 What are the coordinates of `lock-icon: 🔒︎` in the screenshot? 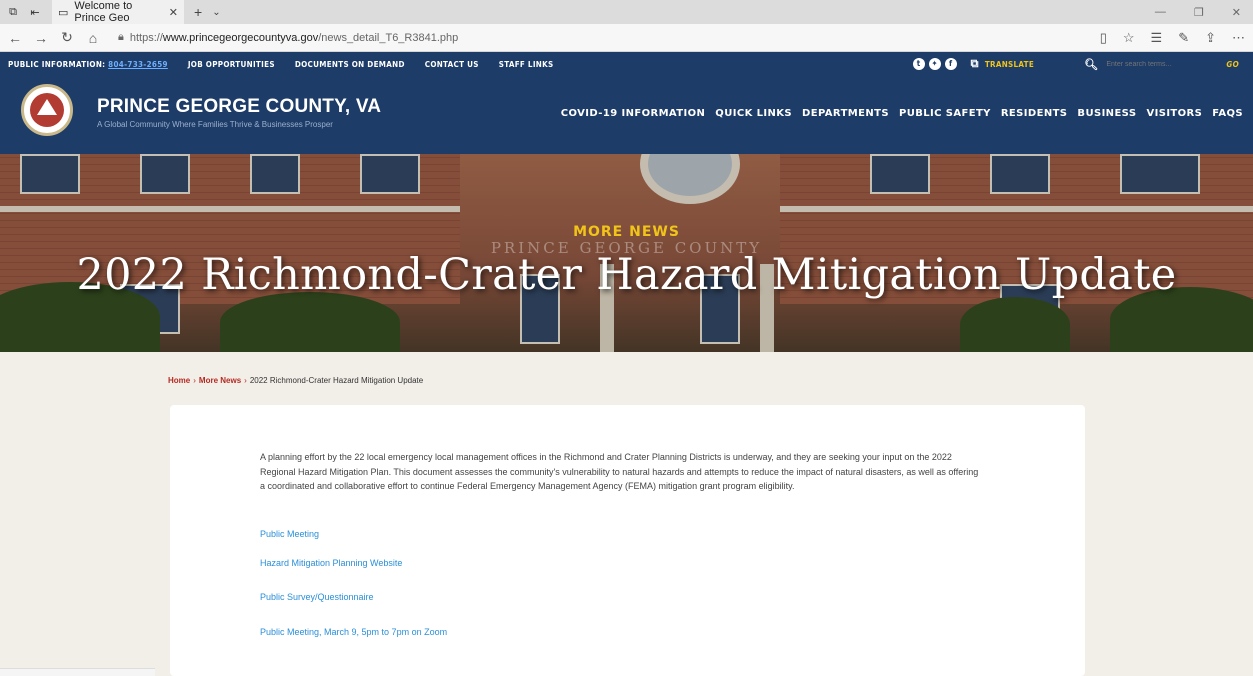 It's located at (121, 37).